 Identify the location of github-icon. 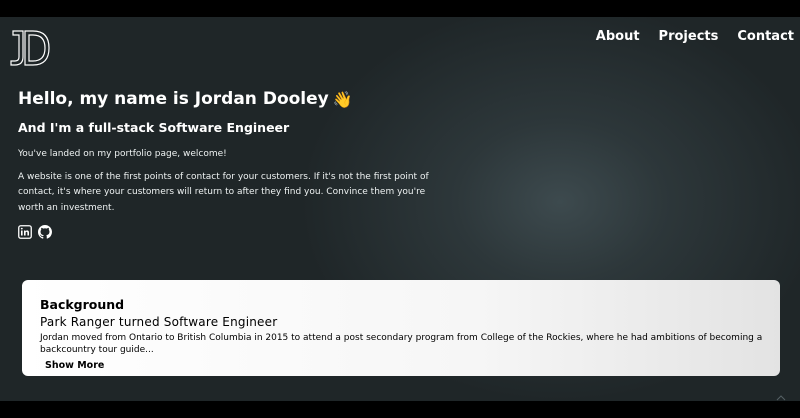
(45, 231).